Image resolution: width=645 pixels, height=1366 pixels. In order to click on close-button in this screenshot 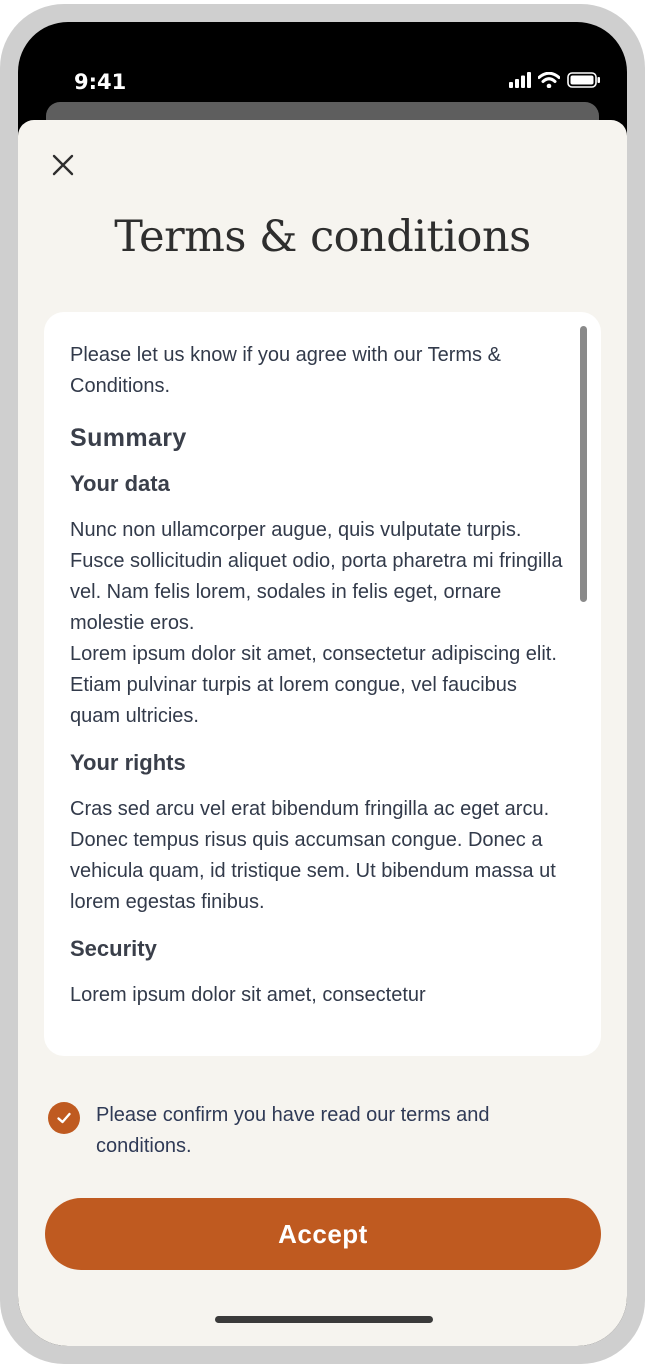, I will do `click(63, 165)`.